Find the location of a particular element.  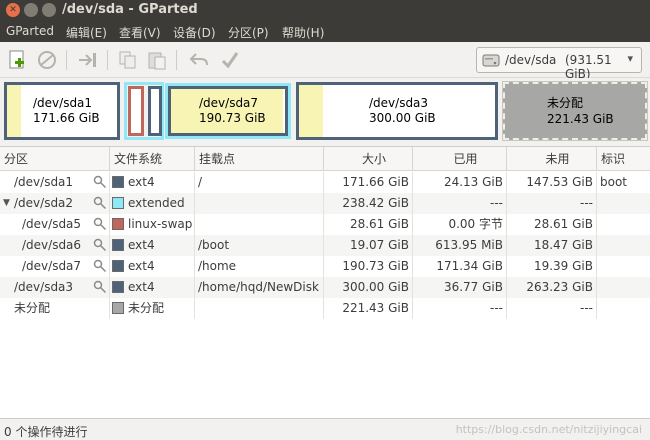

device-selector: /dev/sda (931.51 GiB) ▾ is located at coordinates (559, 64).